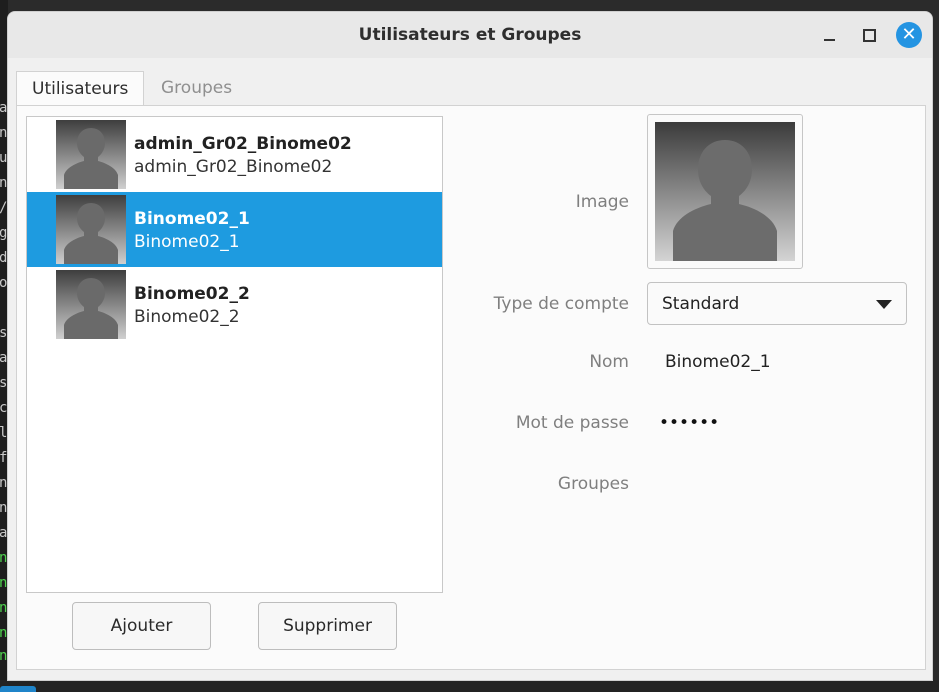  What do you see at coordinates (884, 304) in the screenshot?
I see `chevron-down-icon` at bounding box center [884, 304].